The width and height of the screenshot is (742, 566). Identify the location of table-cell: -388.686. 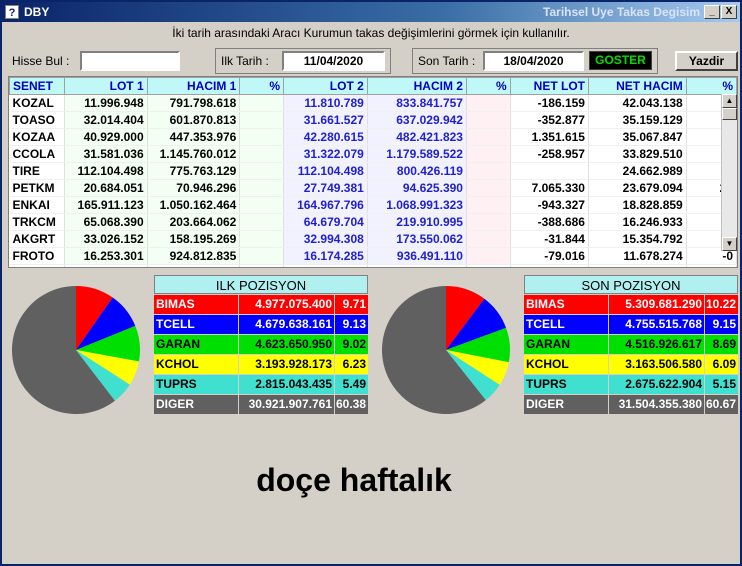
(549, 222).